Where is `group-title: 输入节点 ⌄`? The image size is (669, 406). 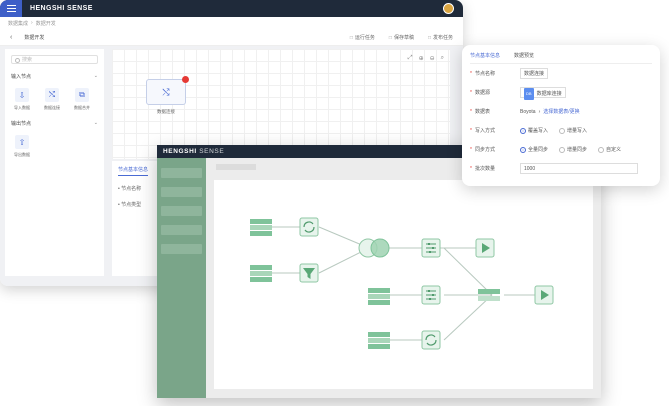 group-title: 输入节点 ⌄ is located at coordinates (54, 76).